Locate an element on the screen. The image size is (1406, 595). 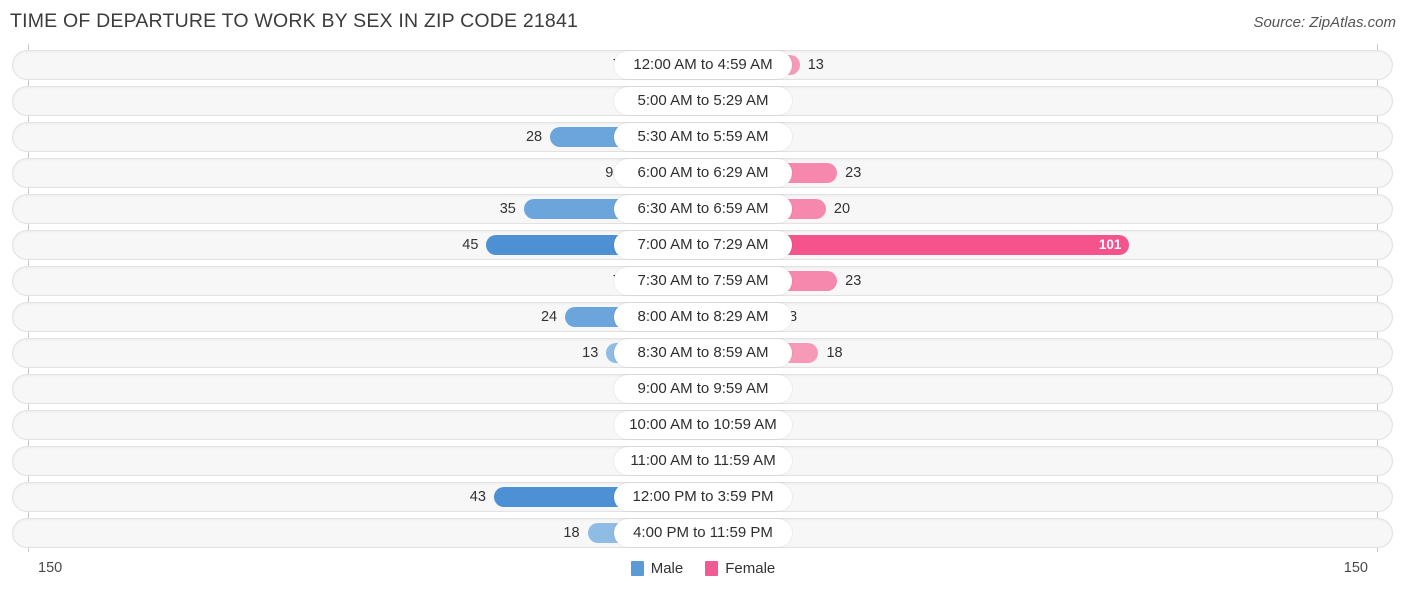
value-label-female: 18 is located at coordinates (834, 353).